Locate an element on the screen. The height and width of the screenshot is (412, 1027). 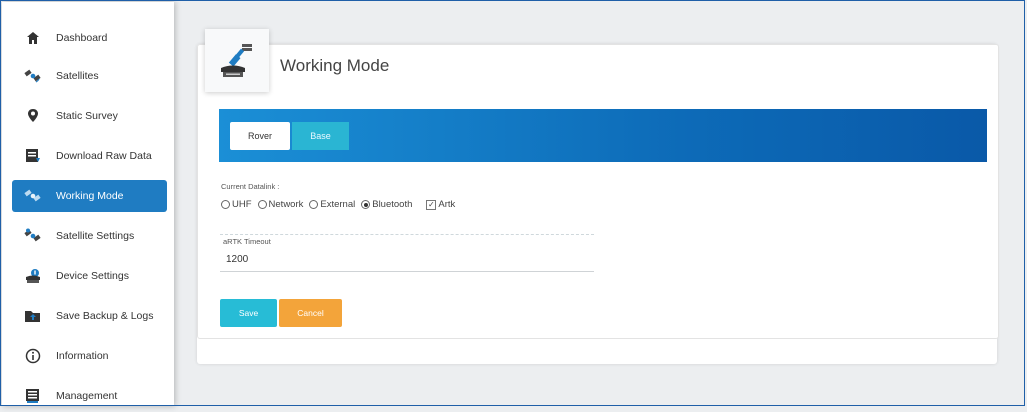
sidebar-item-label: Device Settings is located at coordinates (92, 276).